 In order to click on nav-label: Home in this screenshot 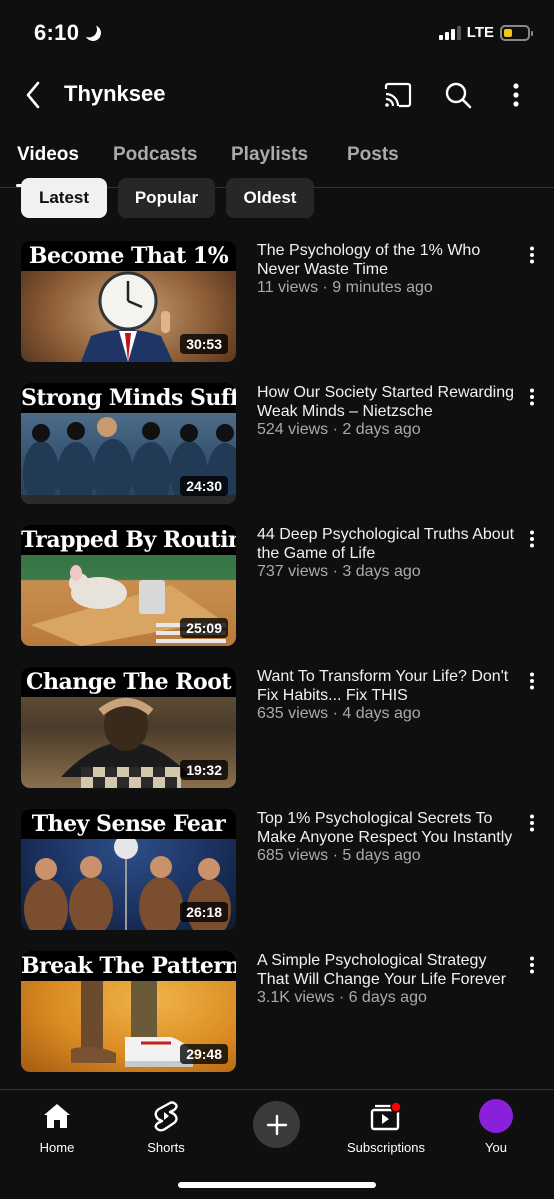, I will do `click(57, 1147)`.